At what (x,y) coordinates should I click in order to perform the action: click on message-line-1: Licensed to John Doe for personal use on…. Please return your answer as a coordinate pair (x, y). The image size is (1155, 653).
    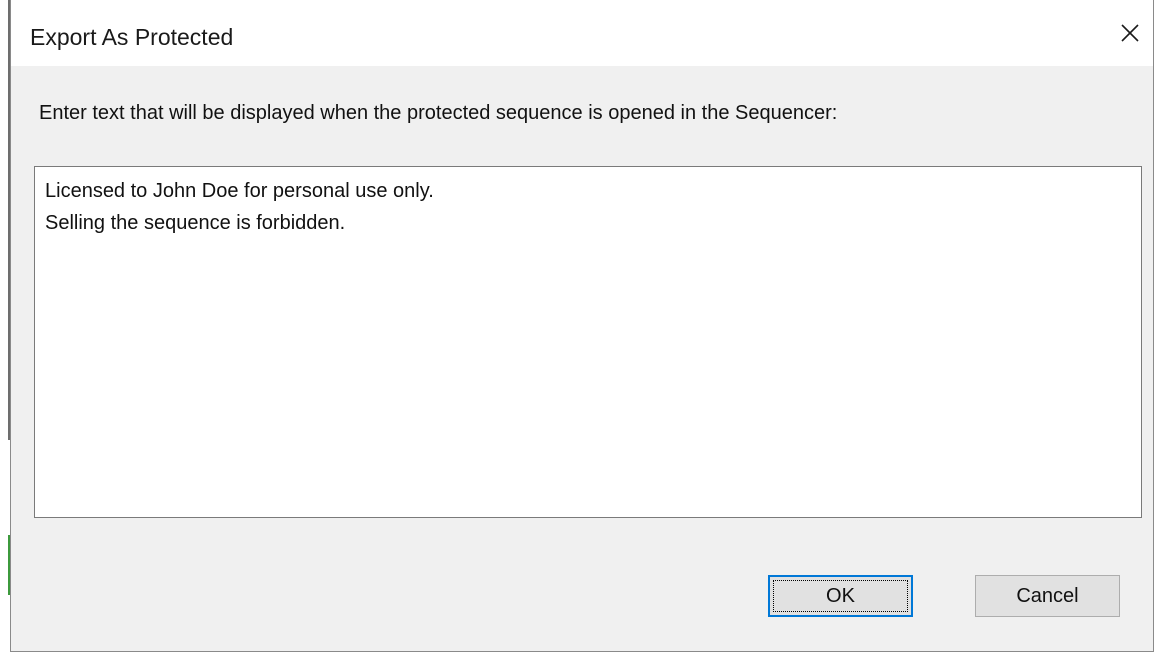
    Looking at the image, I should click on (239, 191).